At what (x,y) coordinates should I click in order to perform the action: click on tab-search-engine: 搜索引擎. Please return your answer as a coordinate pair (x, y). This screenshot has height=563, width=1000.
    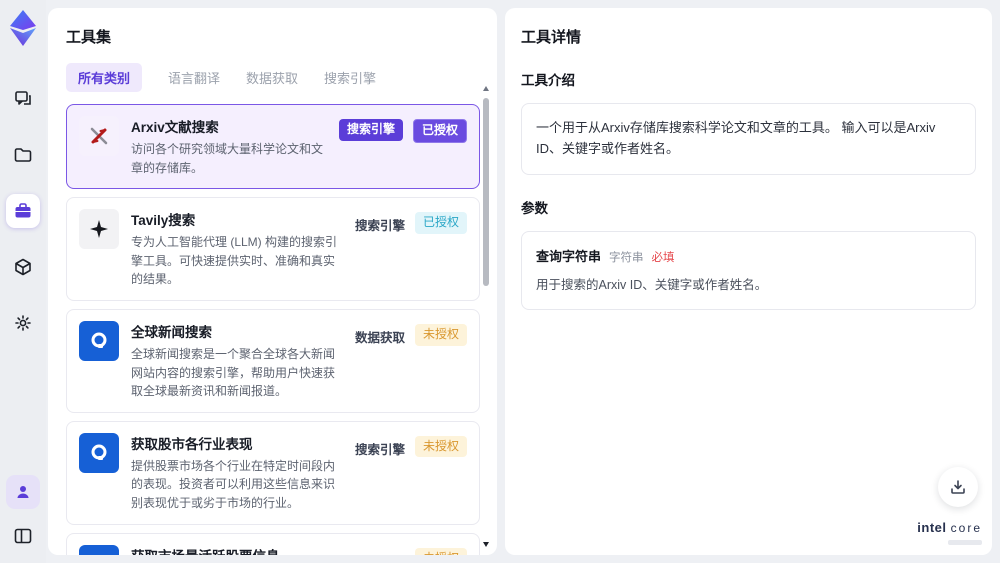
    Looking at the image, I should click on (350, 77).